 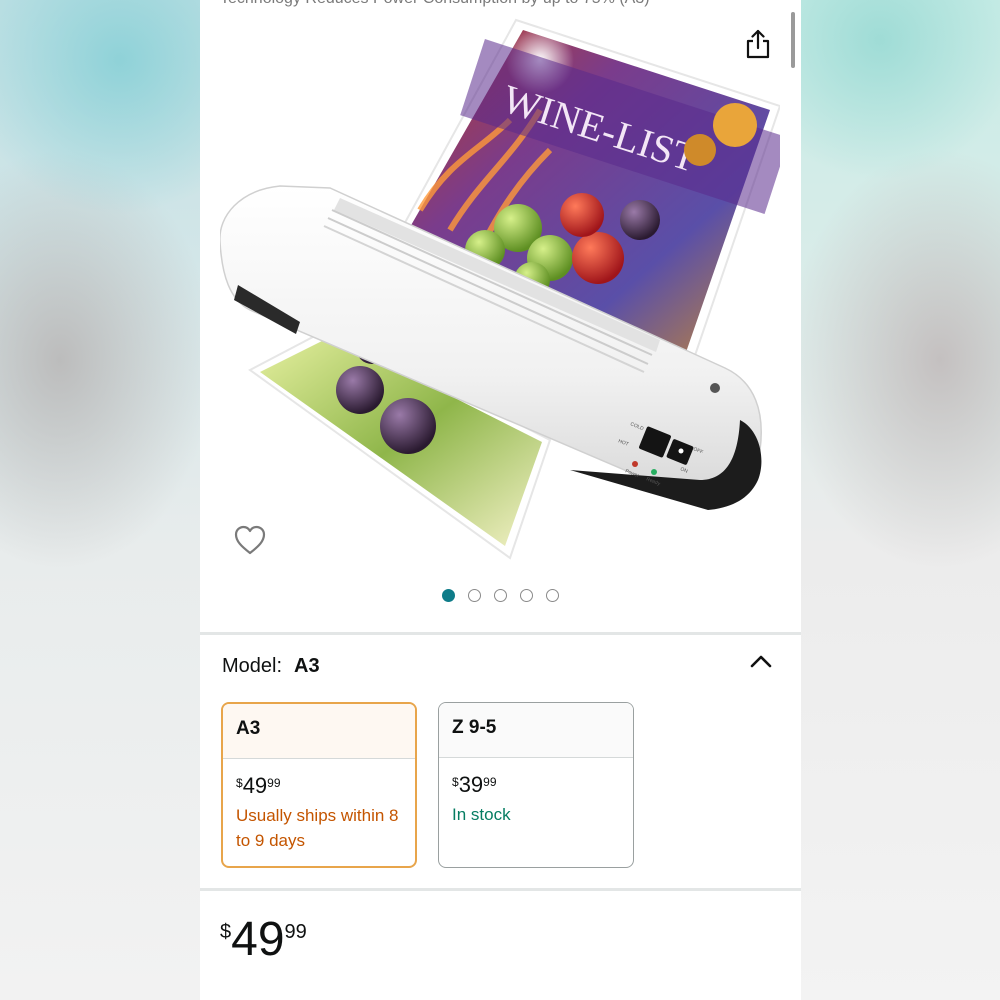 What do you see at coordinates (793, 40) in the screenshot?
I see `scrollbar` at bounding box center [793, 40].